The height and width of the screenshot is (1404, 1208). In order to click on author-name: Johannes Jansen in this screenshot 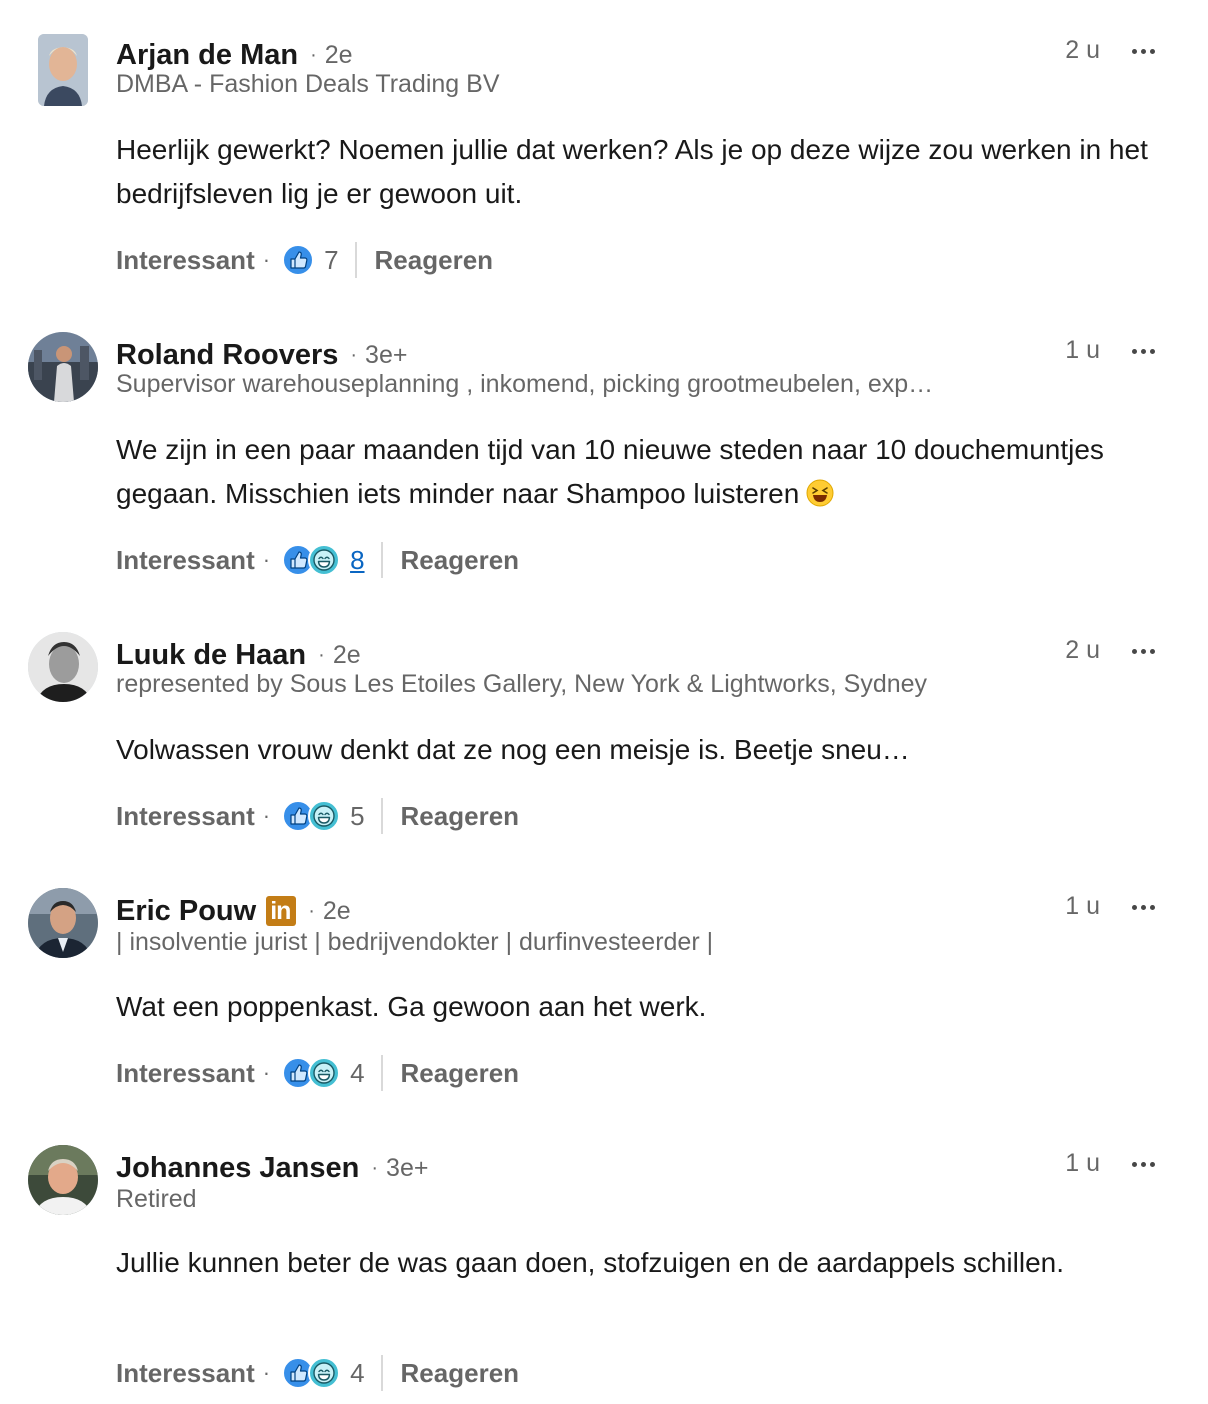, I will do `click(237, 1168)`.